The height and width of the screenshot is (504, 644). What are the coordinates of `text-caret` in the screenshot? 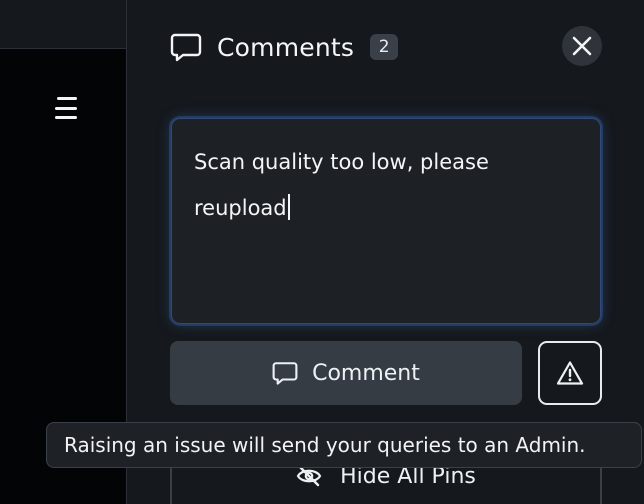 It's located at (288, 207).